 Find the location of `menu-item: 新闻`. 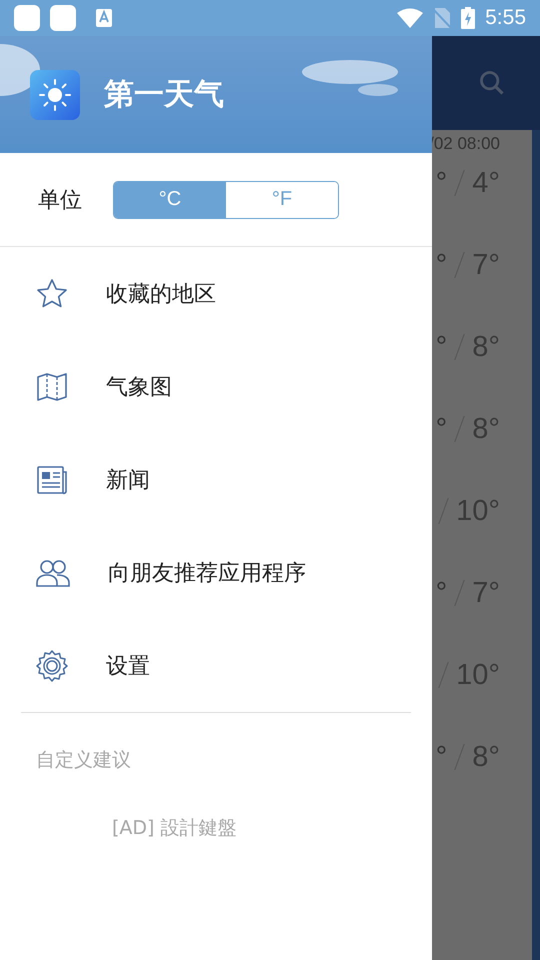

menu-item: 新闻 is located at coordinates (216, 479).